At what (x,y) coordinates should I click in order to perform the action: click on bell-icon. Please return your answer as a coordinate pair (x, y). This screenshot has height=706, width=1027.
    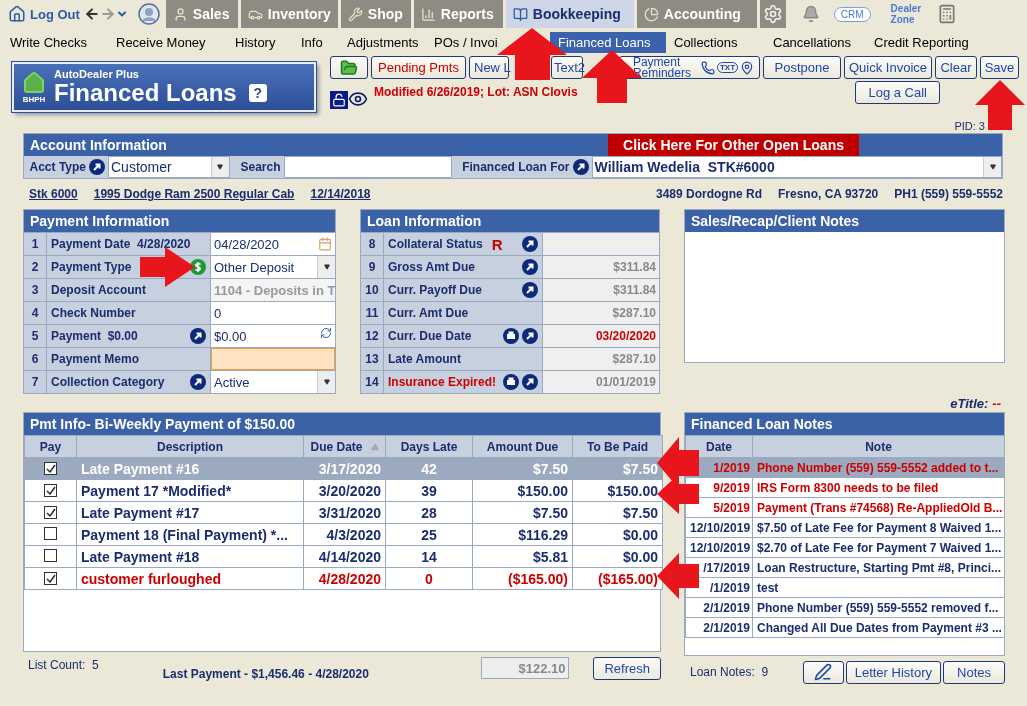
    Looking at the image, I should click on (810, 14).